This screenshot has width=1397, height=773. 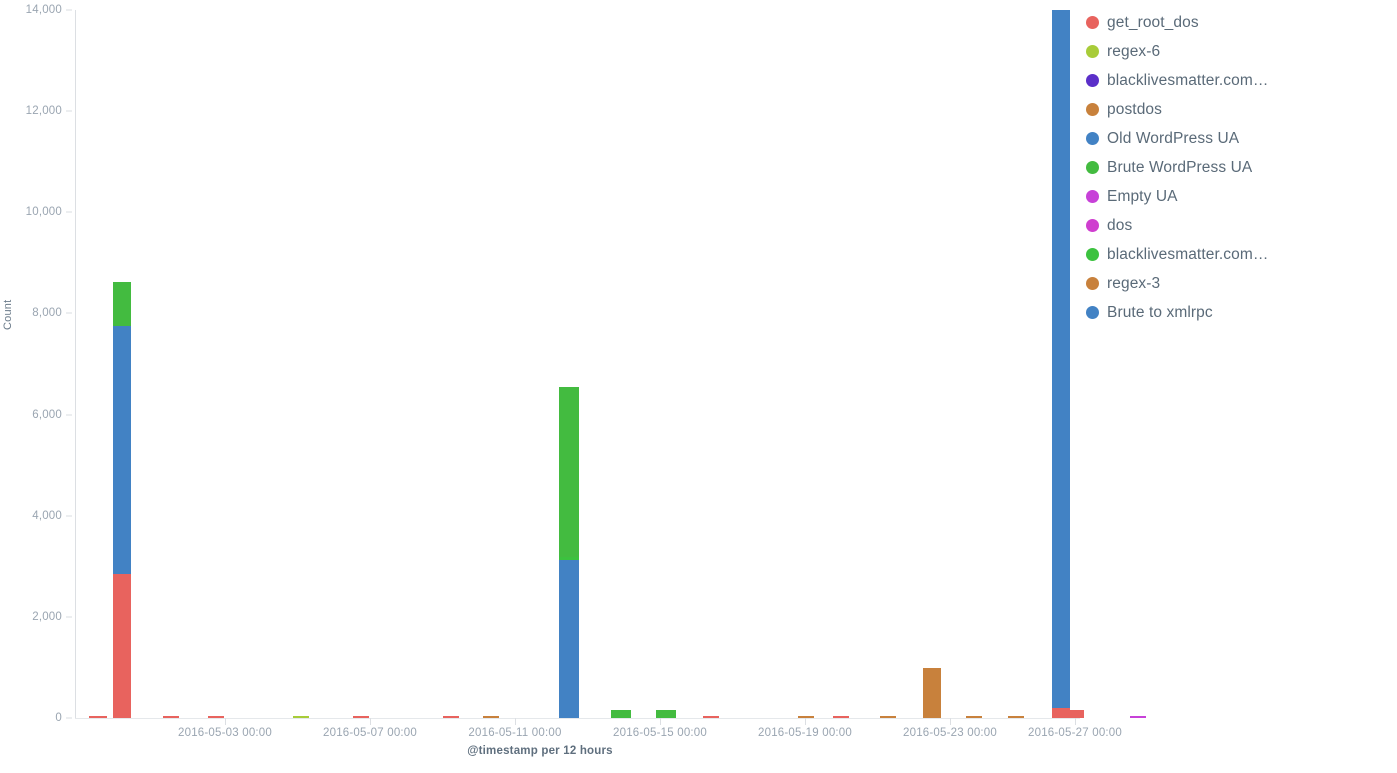 I want to click on x-axis-tick-label: 2016-05-07 00:00, so click(x=370, y=733).